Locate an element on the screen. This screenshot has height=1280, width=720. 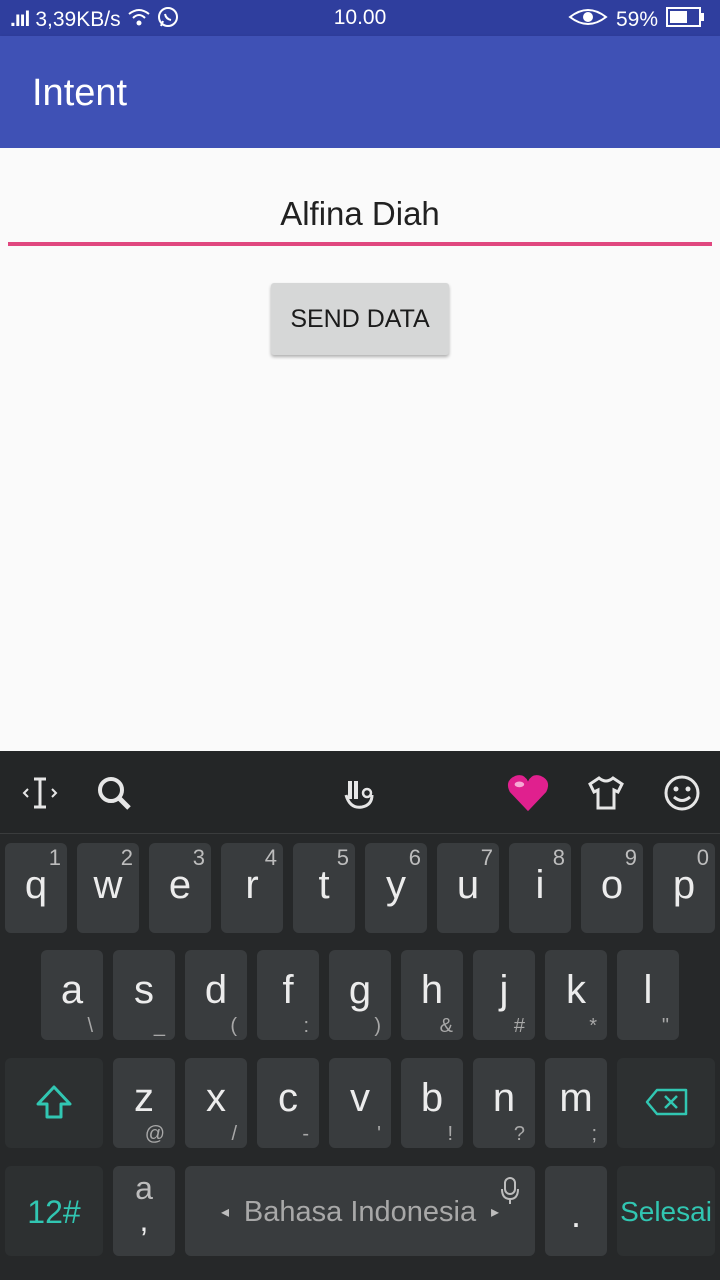
key-x: x / is located at coordinates (216, 1103).